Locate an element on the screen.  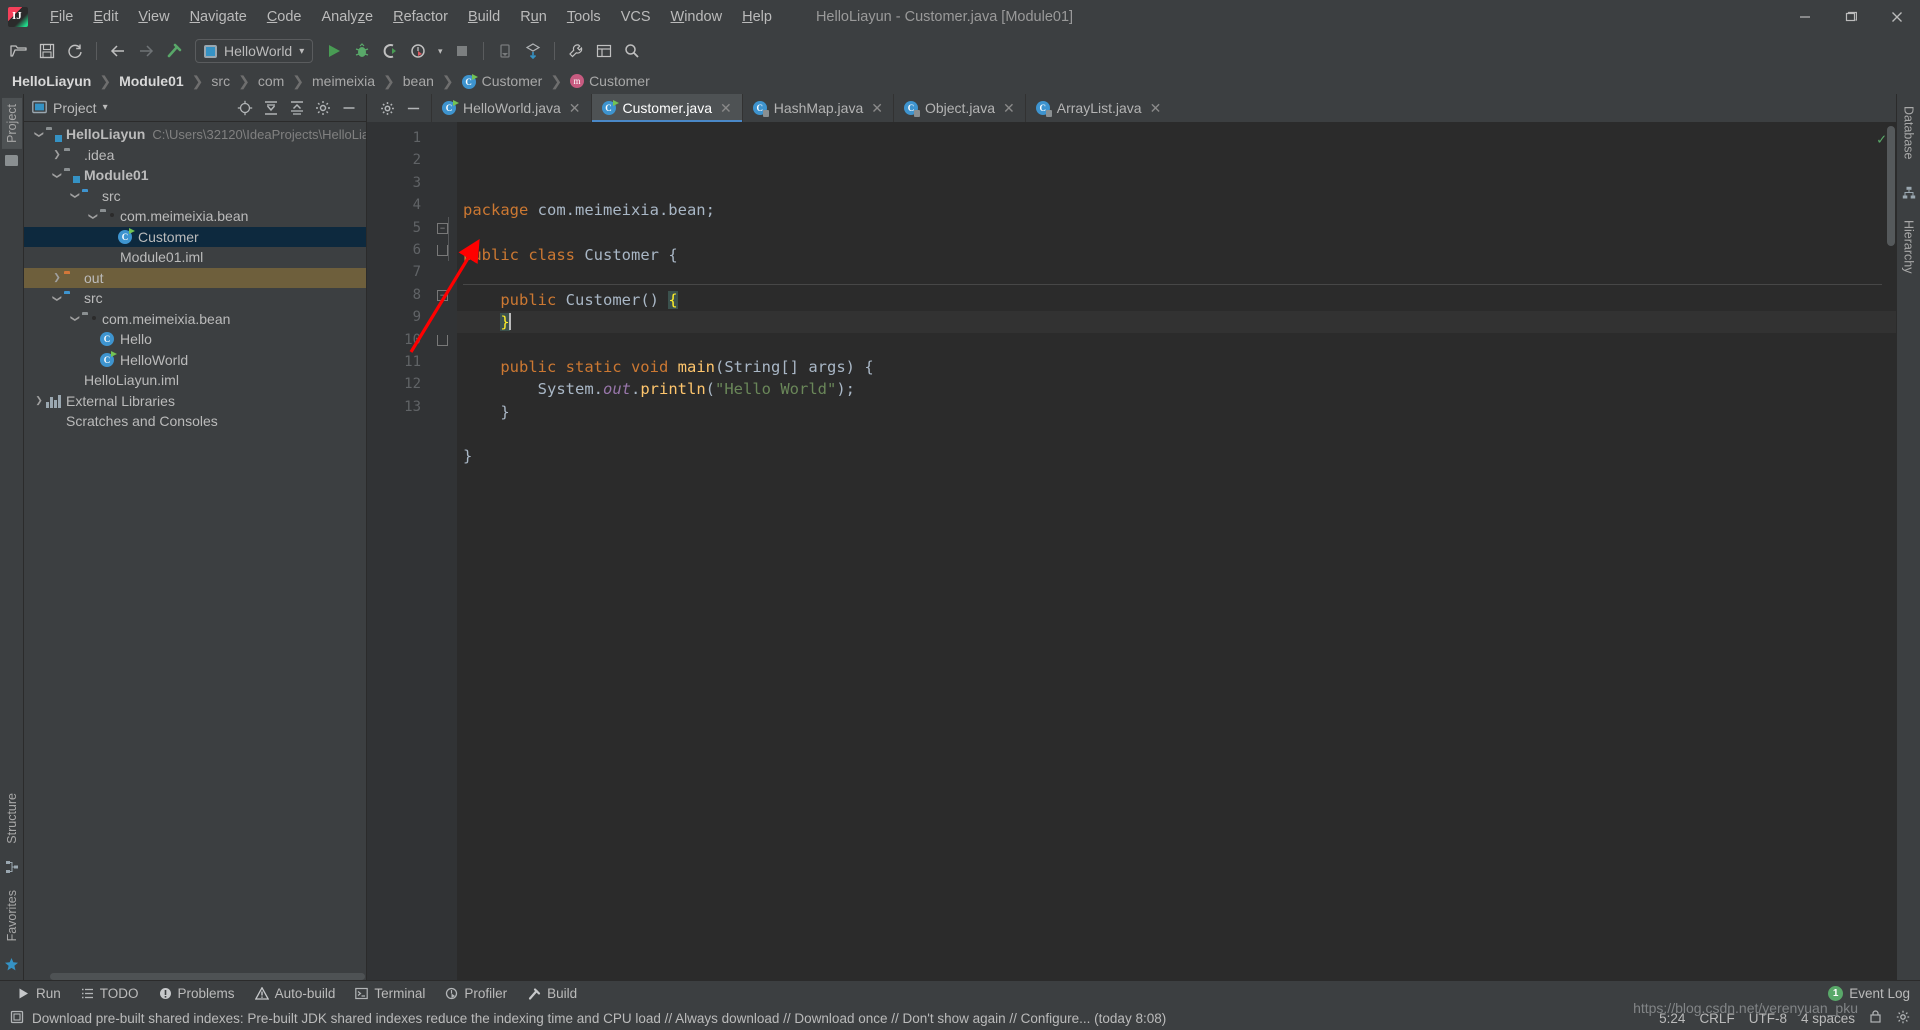
breadcrumb-item-com: com is located at coordinates (271, 81).